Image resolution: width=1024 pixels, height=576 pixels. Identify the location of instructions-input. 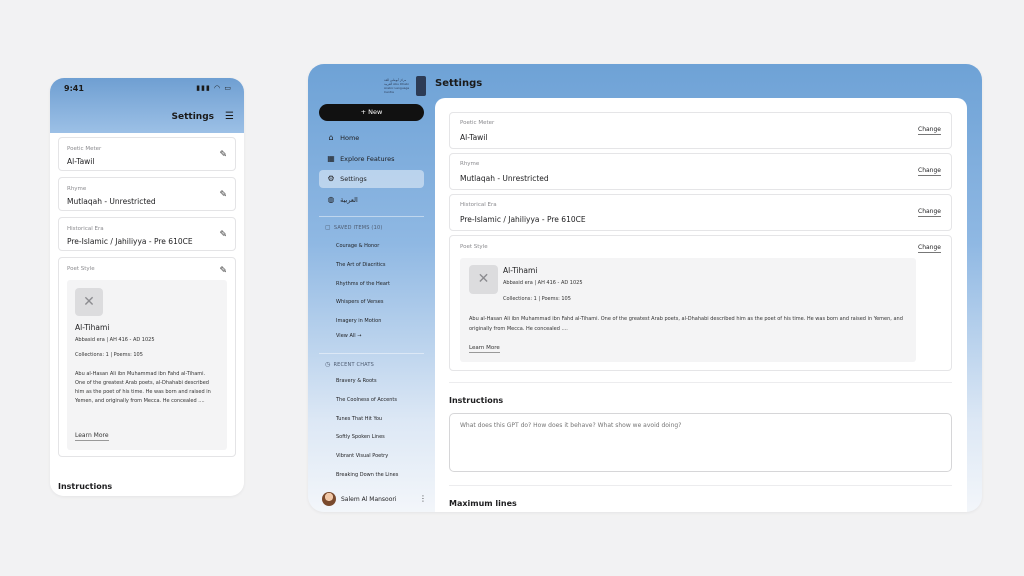
(700, 442).